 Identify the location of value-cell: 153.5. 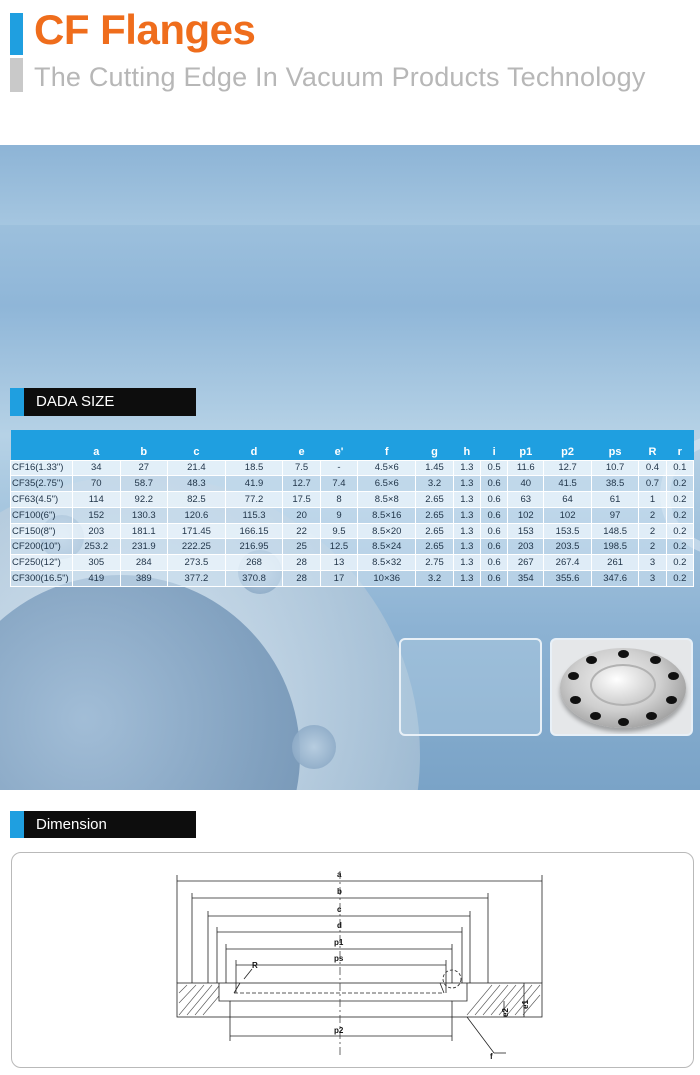
(567, 531).